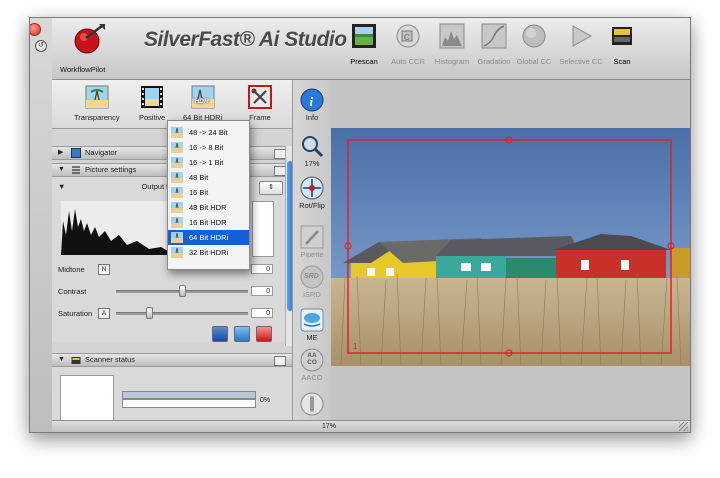  What do you see at coordinates (364, 44) in the screenshot?
I see `prescan-button: Prescan` at bounding box center [364, 44].